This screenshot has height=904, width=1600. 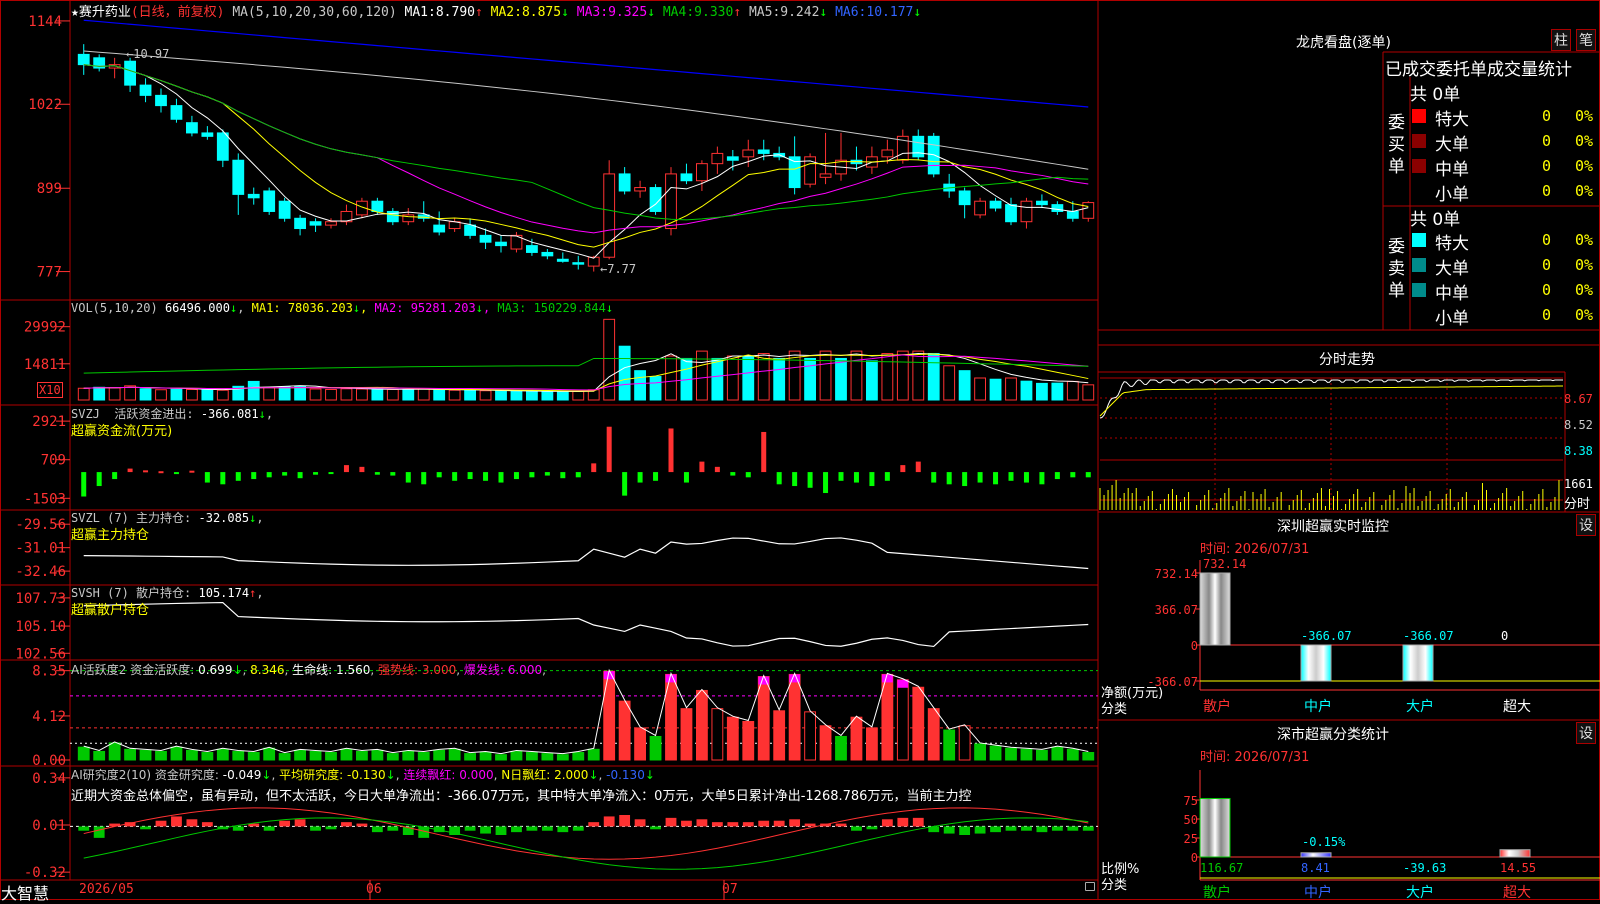 I want to click on ai1-ytick-2: 0.00, so click(x=49, y=761).